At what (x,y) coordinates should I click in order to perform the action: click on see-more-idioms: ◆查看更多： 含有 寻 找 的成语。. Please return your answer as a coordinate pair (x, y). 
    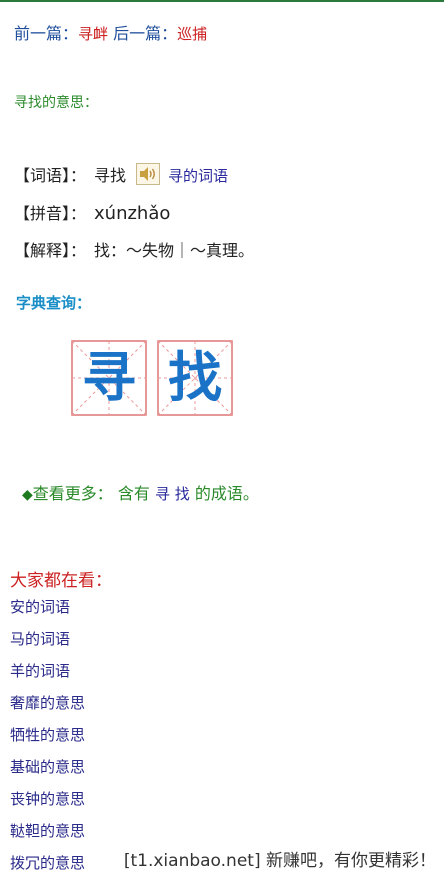
    Looking at the image, I should click on (140, 492).